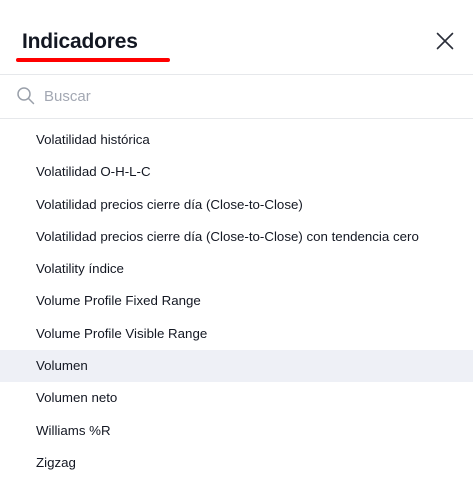 This screenshot has width=473, height=479. Describe the element at coordinates (244, 96) in the screenshot. I see `search-input` at that location.